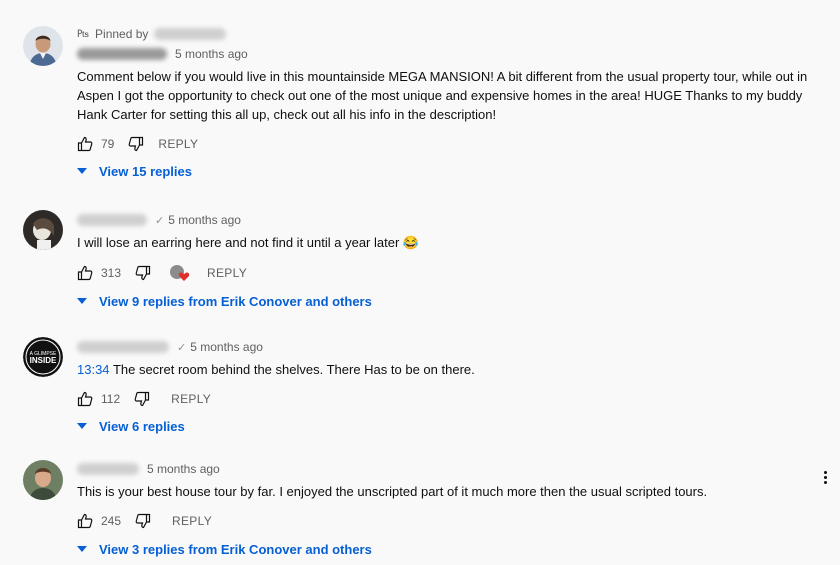 The image size is (840, 565). What do you see at coordinates (142, 426) in the screenshot?
I see `view-replies-label: View 6 replies` at bounding box center [142, 426].